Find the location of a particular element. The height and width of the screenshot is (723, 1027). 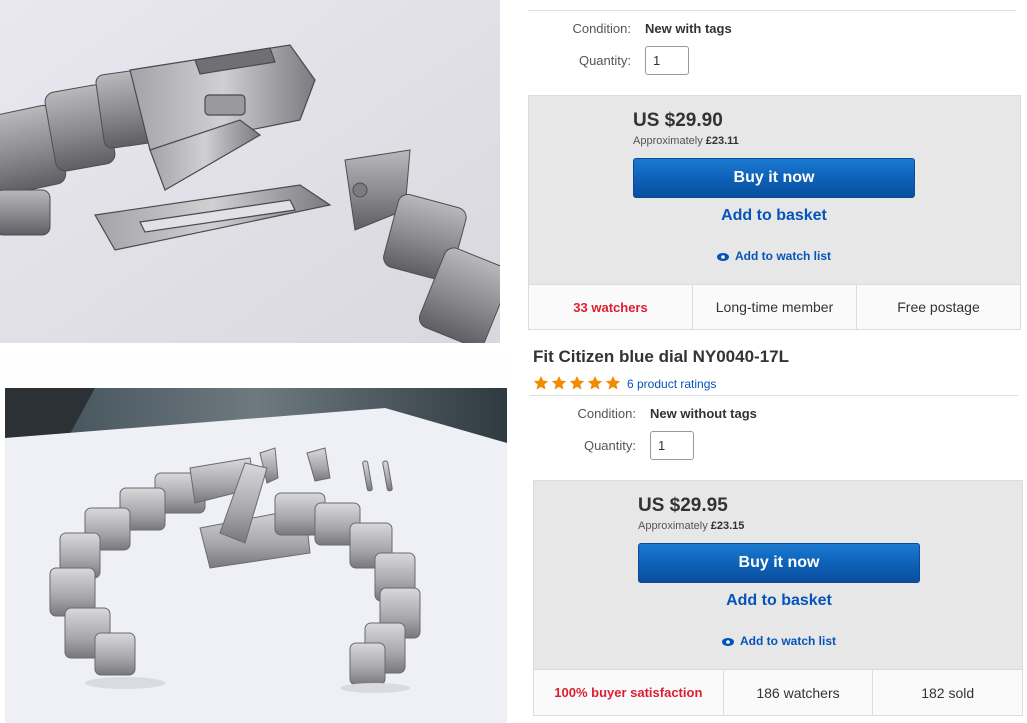

listing-title: Fit Citizen blue dial NY0040-17L is located at coordinates (661, 356).